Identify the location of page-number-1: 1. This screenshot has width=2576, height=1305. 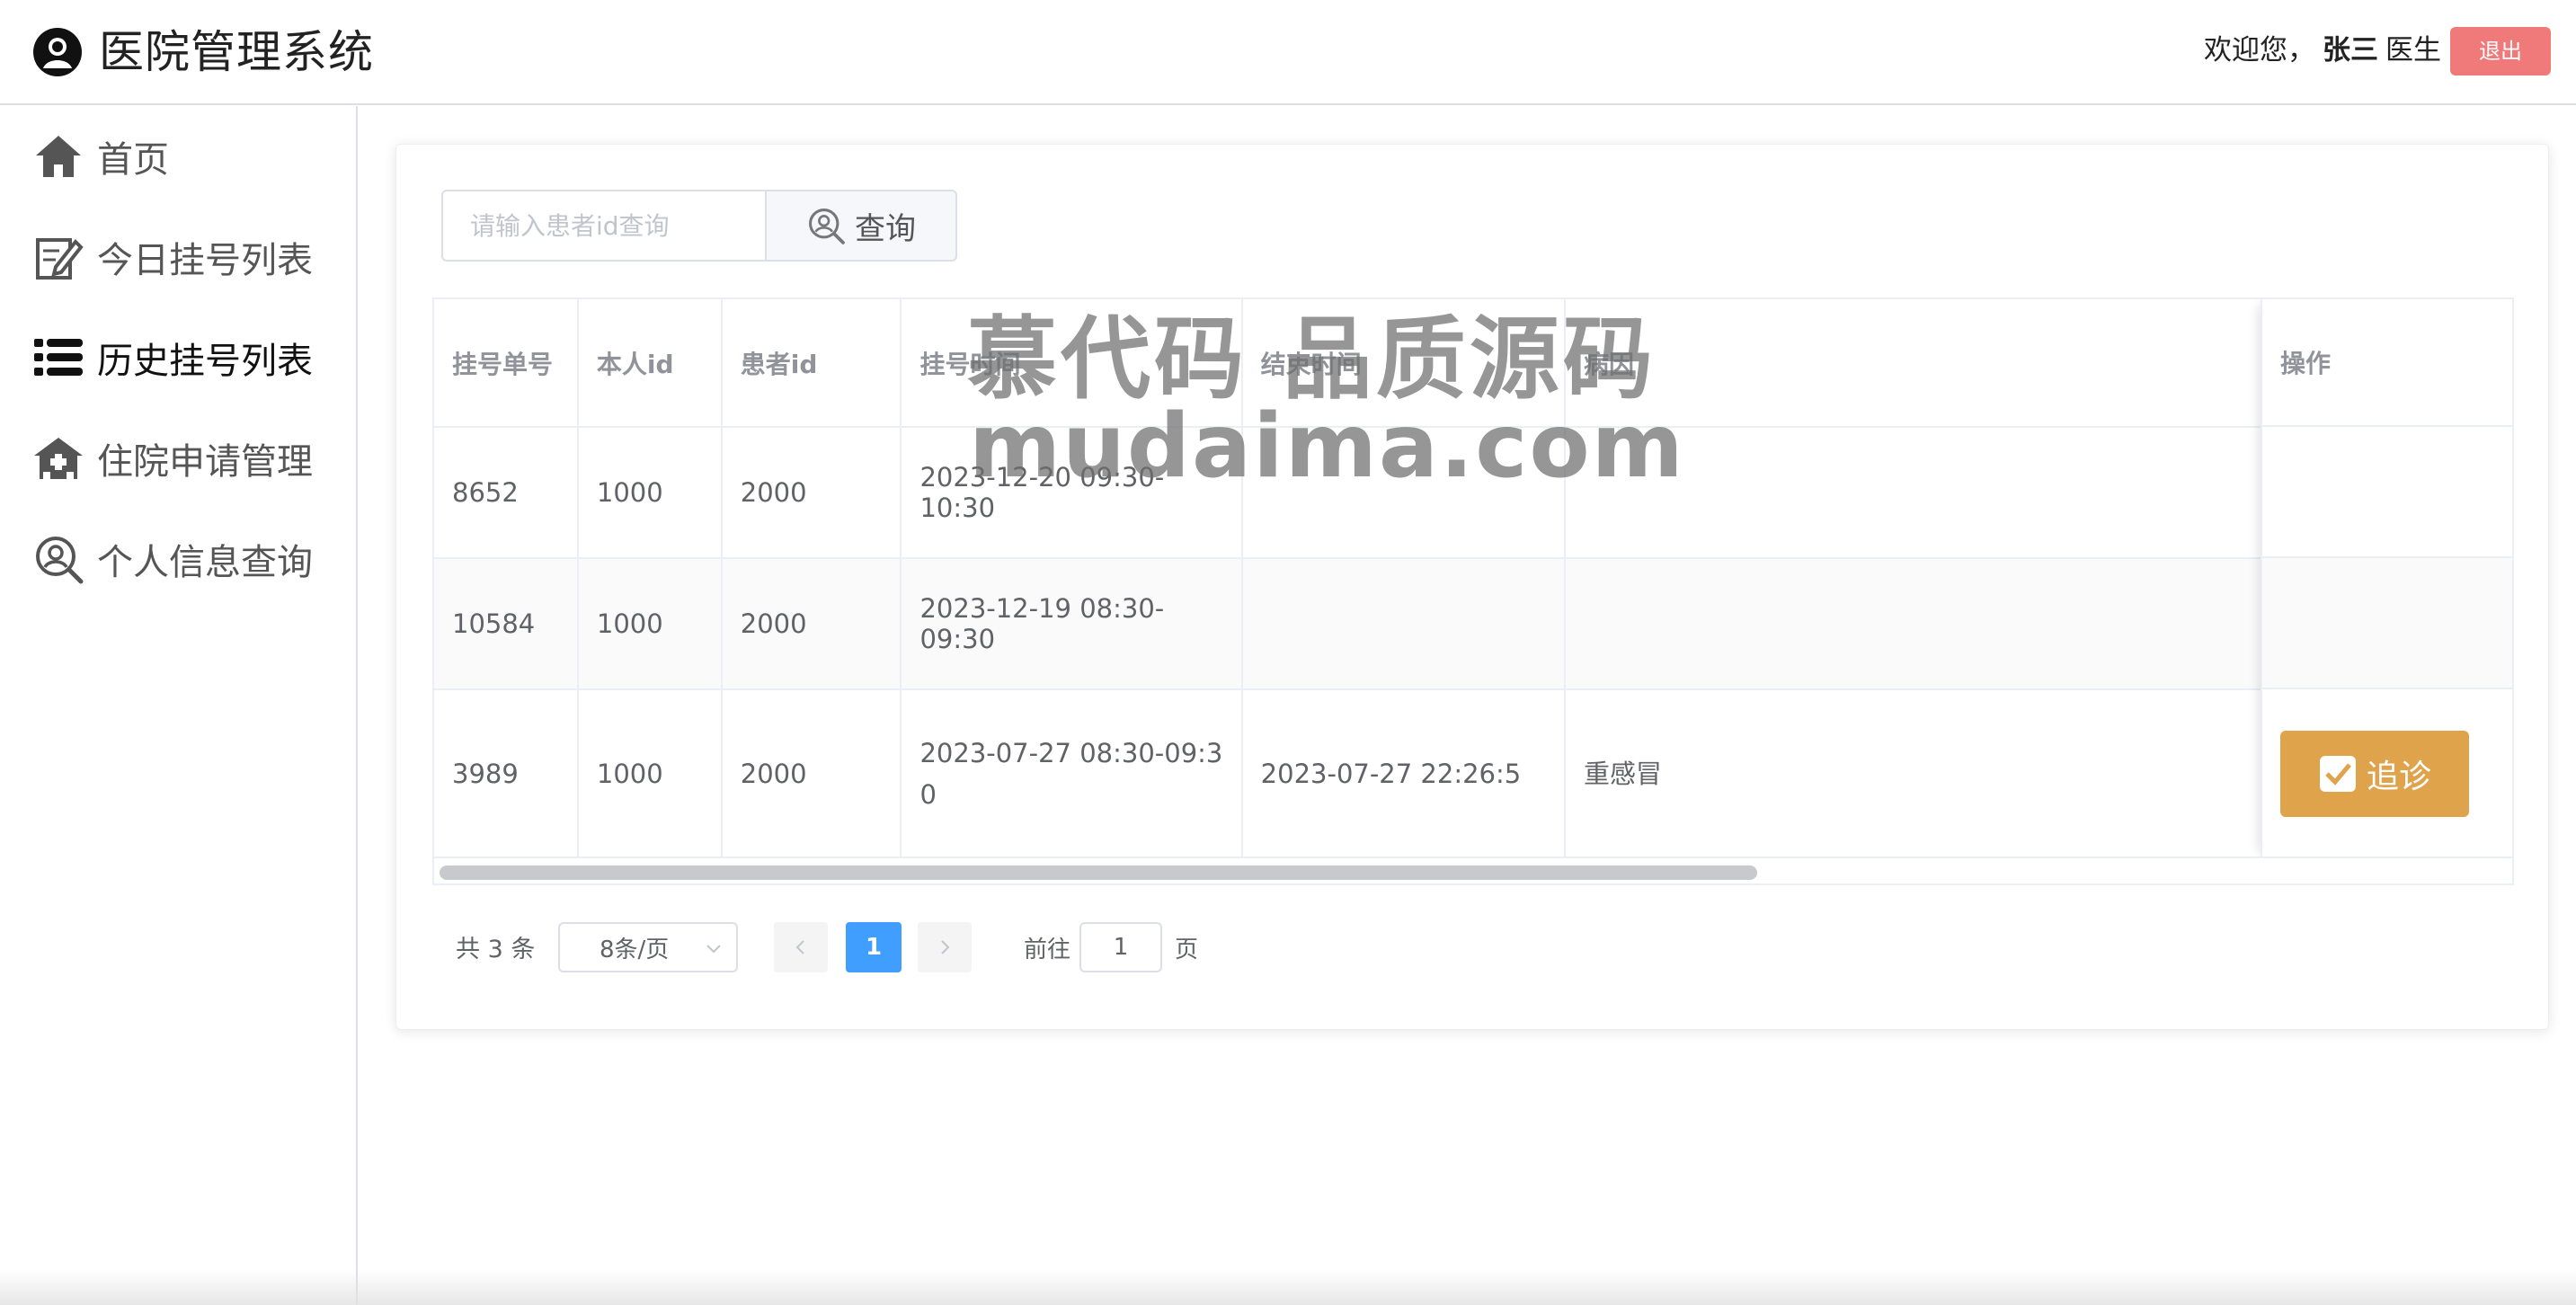
(874, 947).